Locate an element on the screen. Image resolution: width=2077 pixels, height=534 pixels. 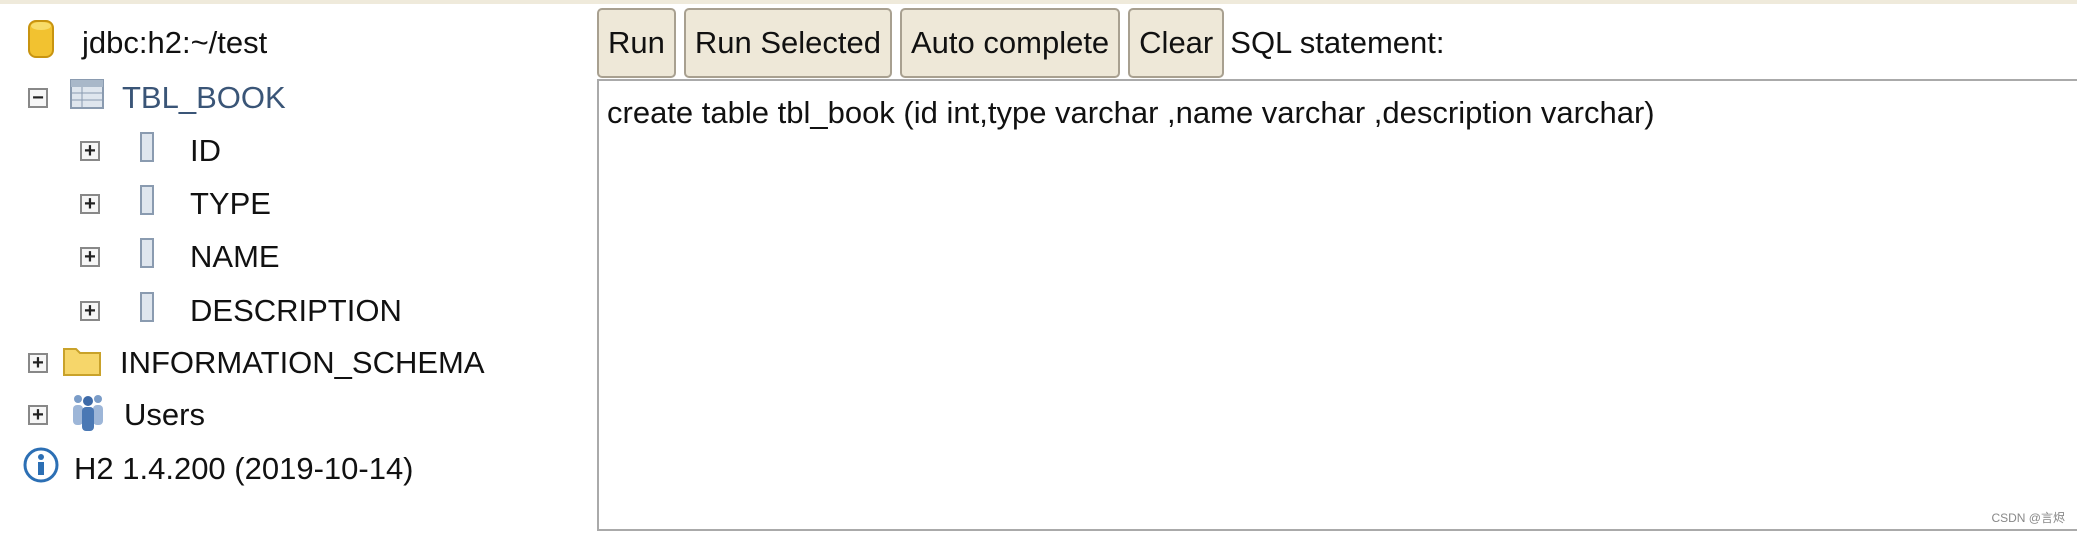
column-label: NAME is located at coordinates (235, 256).